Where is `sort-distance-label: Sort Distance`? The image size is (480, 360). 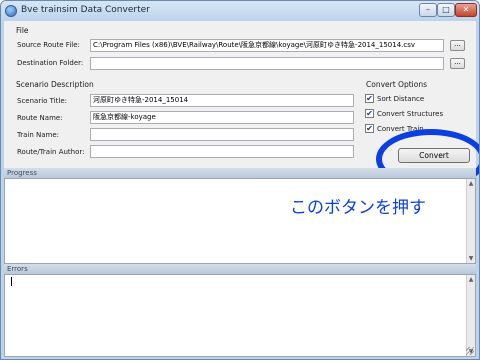
sort-distance-label: Sort Distance is located at coordinates (401, 99).